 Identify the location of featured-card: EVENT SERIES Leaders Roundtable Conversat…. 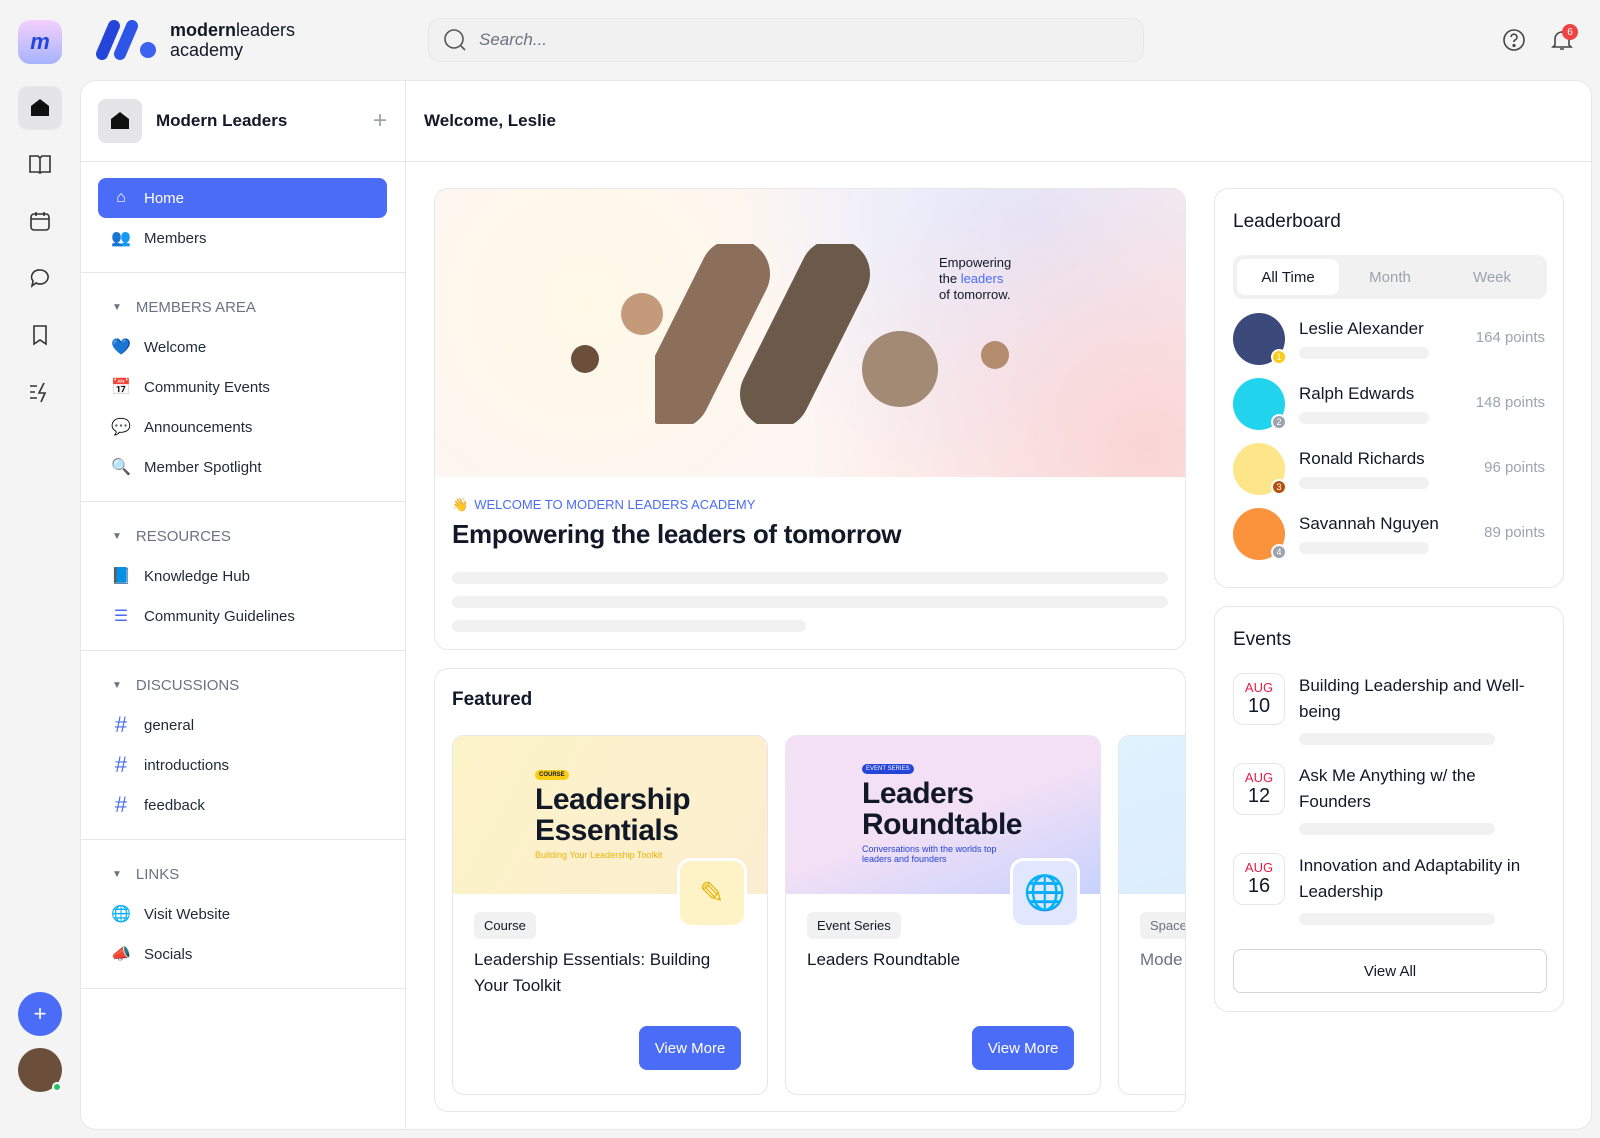
(943, 915).